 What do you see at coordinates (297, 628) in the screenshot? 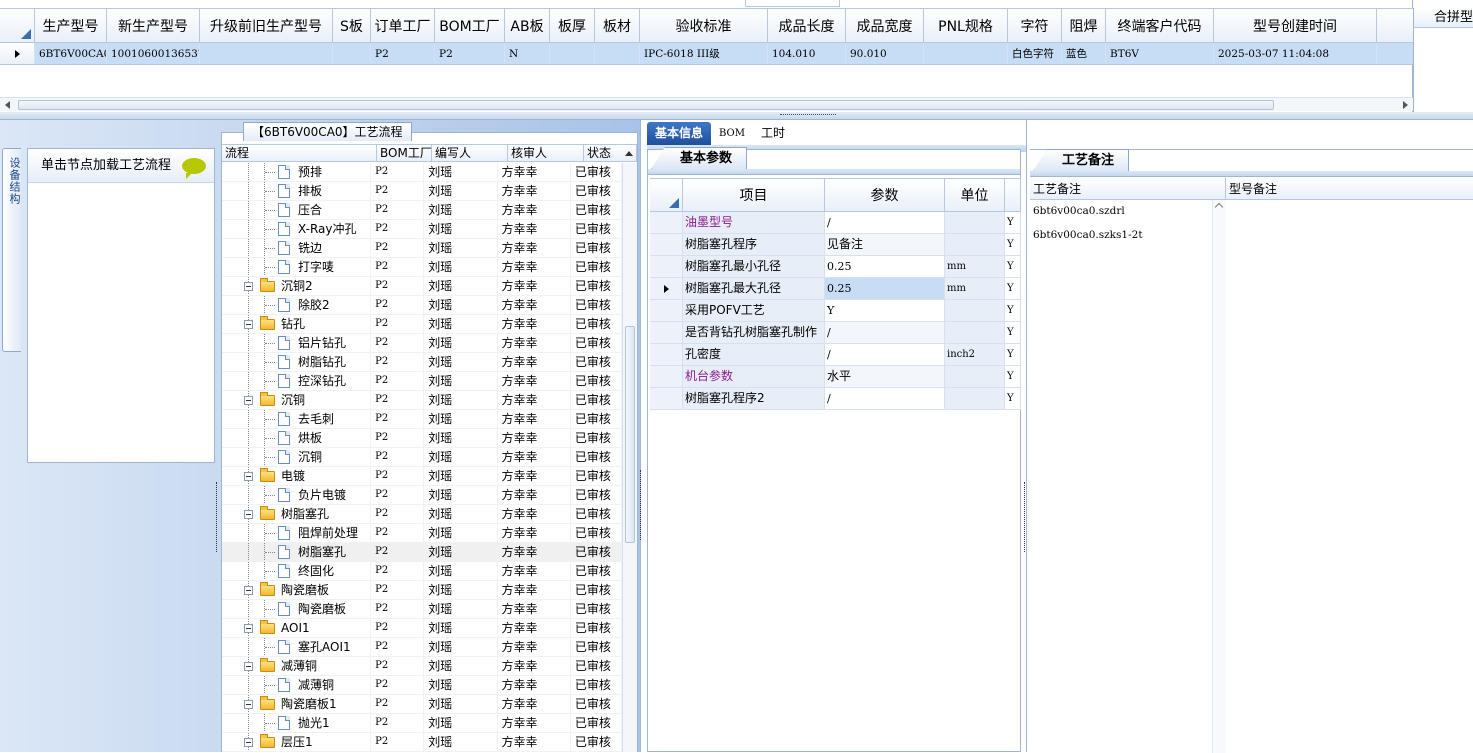
I see `tree-node: AOI1` at bounding box center [297, 628].